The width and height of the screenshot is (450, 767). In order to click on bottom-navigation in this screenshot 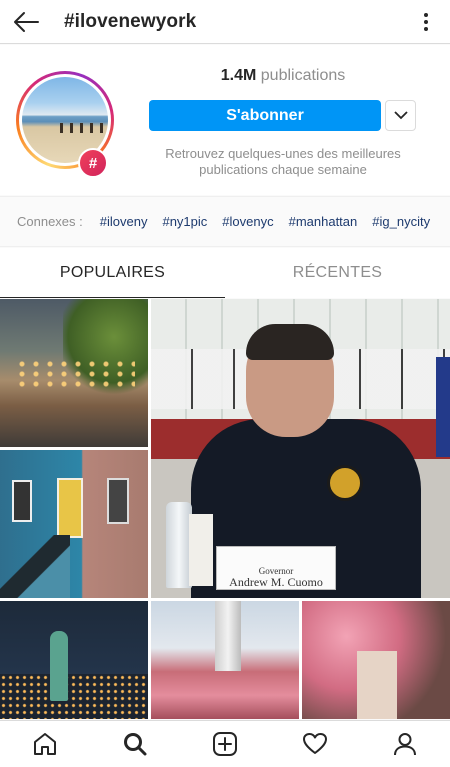, I will do `click(225, 743)`.